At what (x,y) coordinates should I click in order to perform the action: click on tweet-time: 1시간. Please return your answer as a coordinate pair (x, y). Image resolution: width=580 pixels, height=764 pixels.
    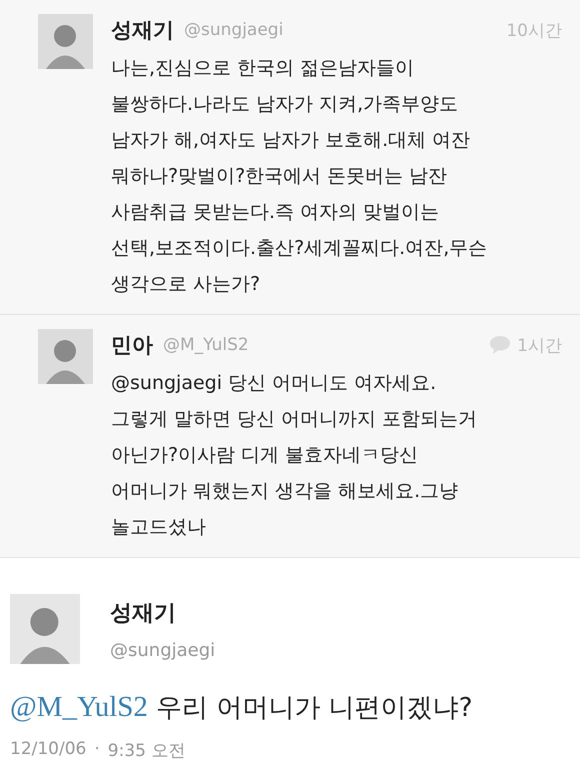
    Looking at the image, I should click on (539, 345).